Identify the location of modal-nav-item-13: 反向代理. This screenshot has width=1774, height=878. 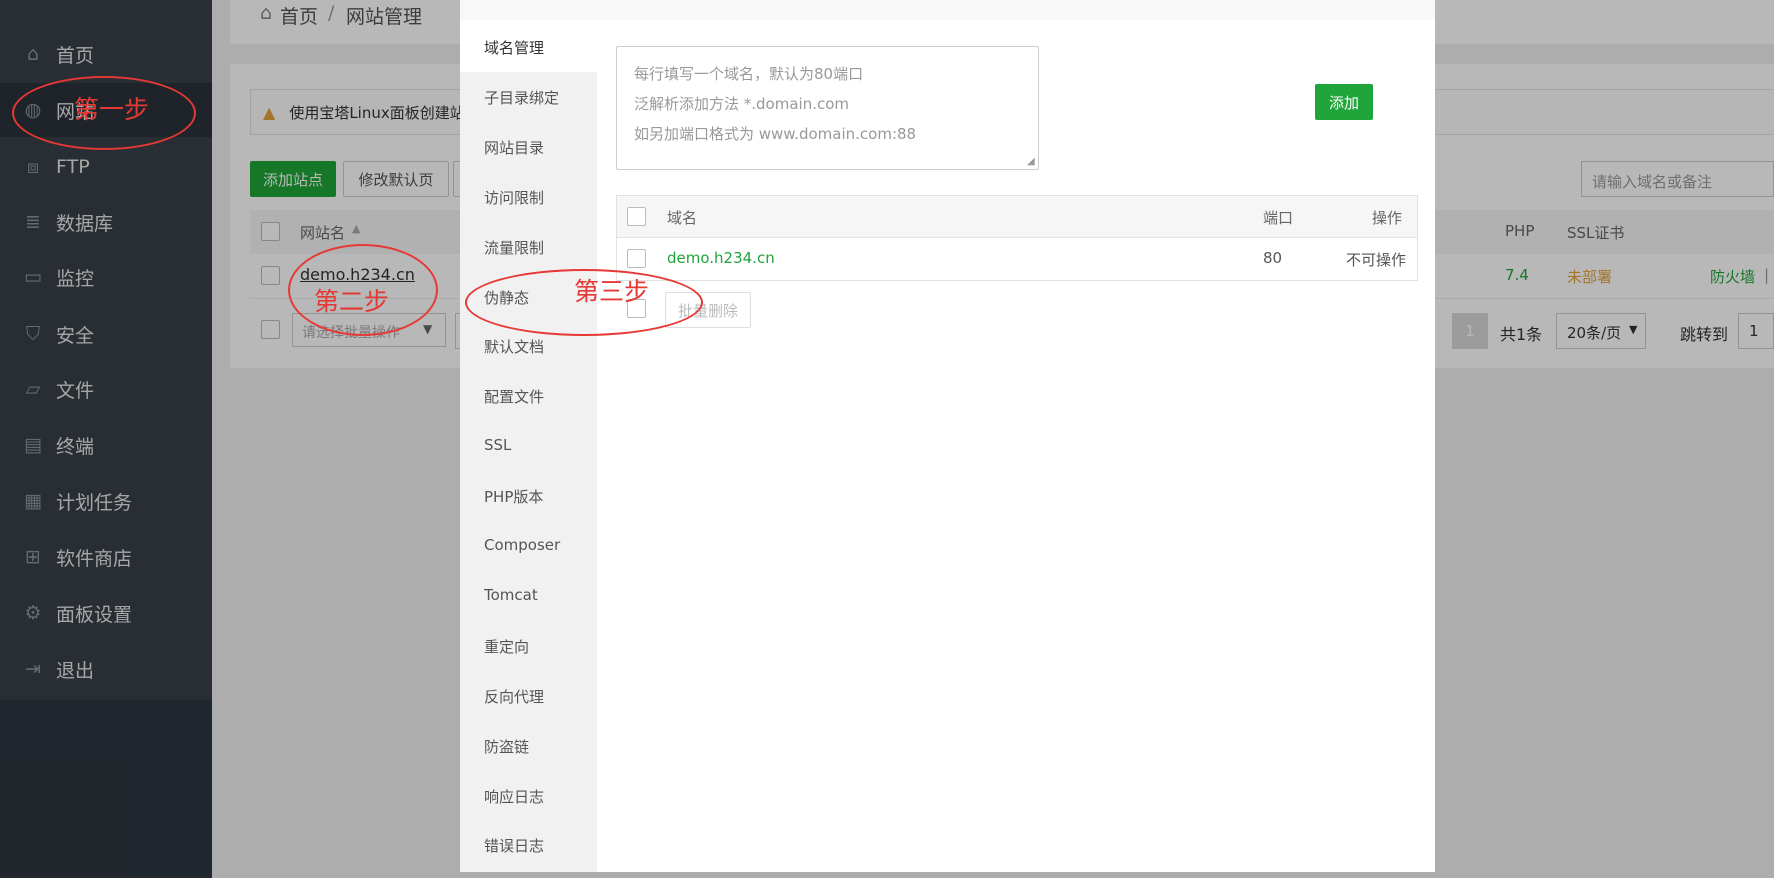
(514, 696).